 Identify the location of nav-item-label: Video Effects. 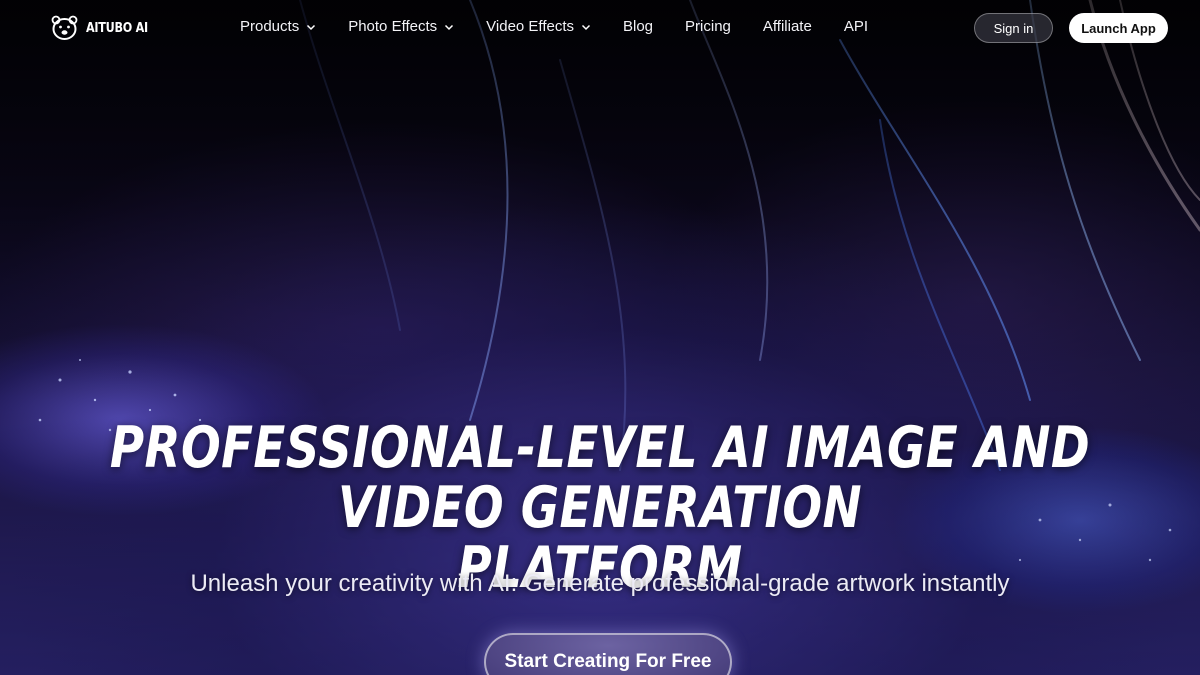
(530, 26).